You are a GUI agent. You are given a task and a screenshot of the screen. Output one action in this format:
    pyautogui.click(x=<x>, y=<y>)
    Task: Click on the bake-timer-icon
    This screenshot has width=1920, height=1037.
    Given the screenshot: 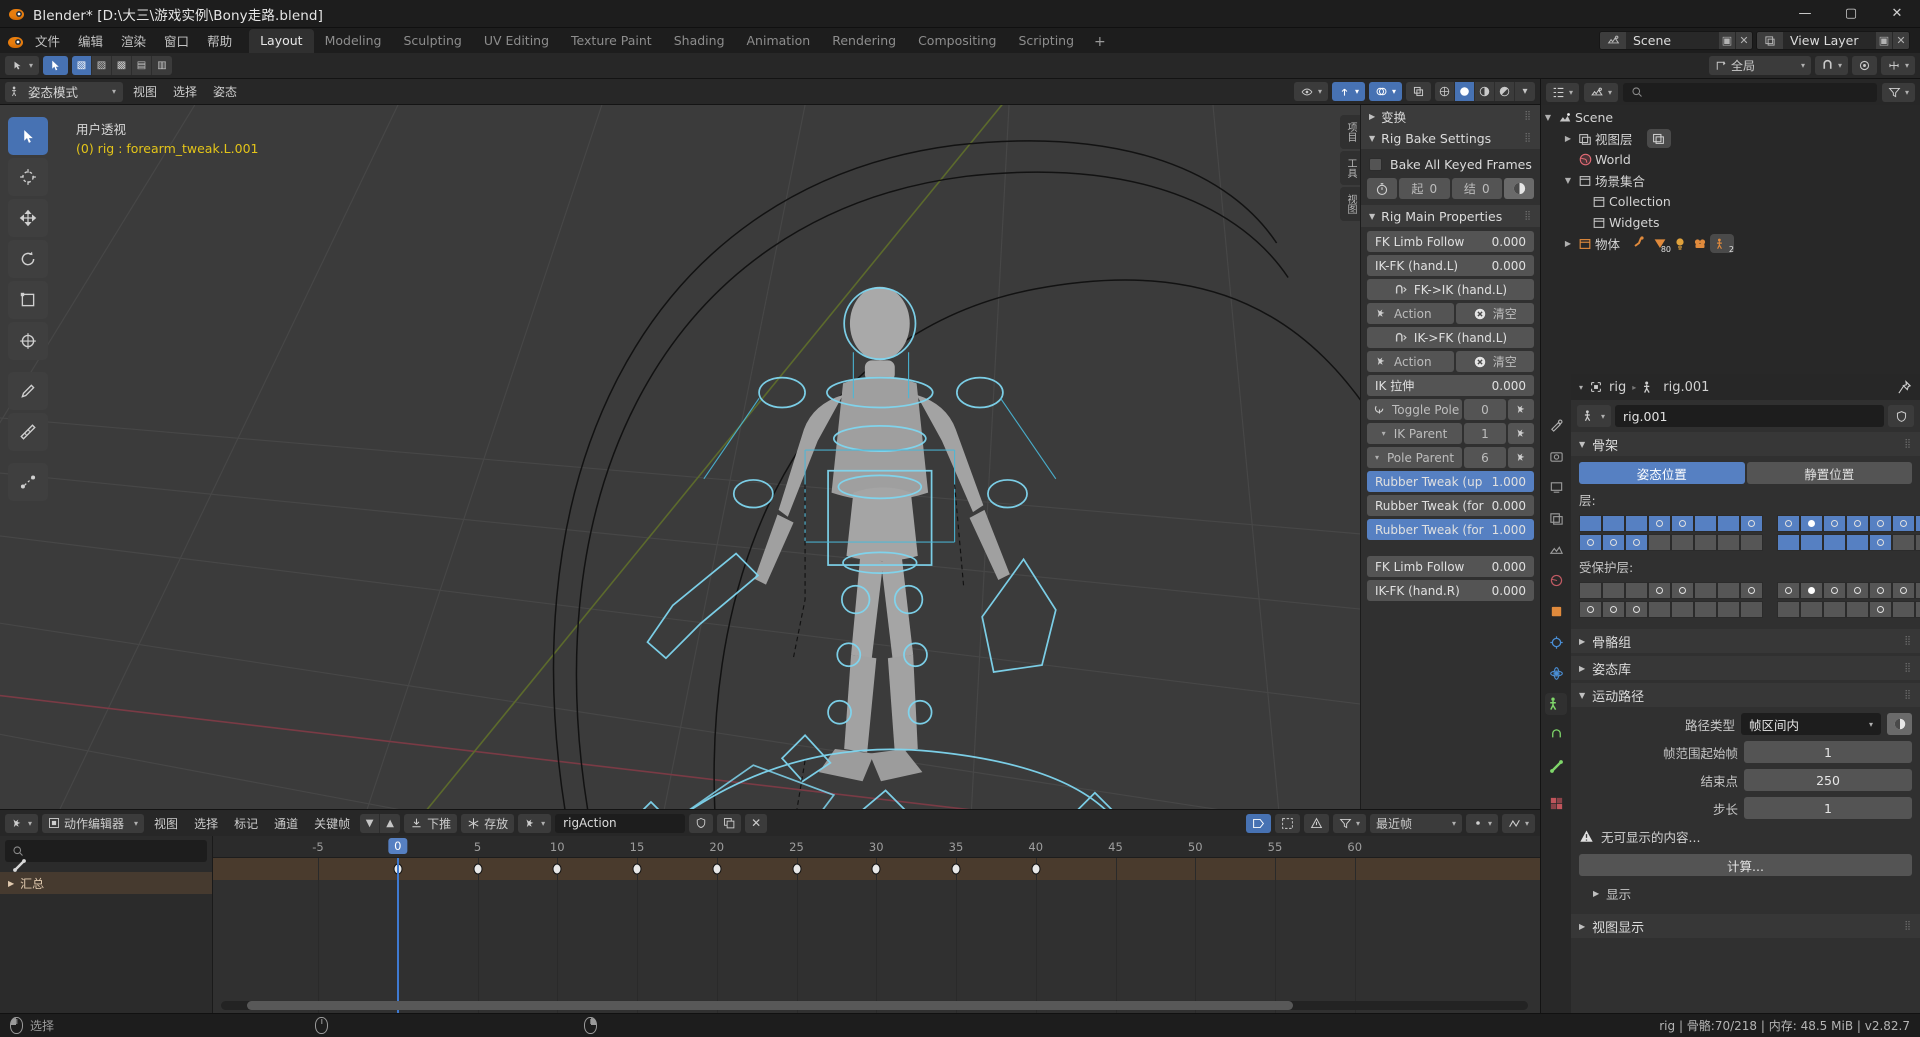 What is the action you would take?
    pyautogui.click(x=1382, y=188)
    